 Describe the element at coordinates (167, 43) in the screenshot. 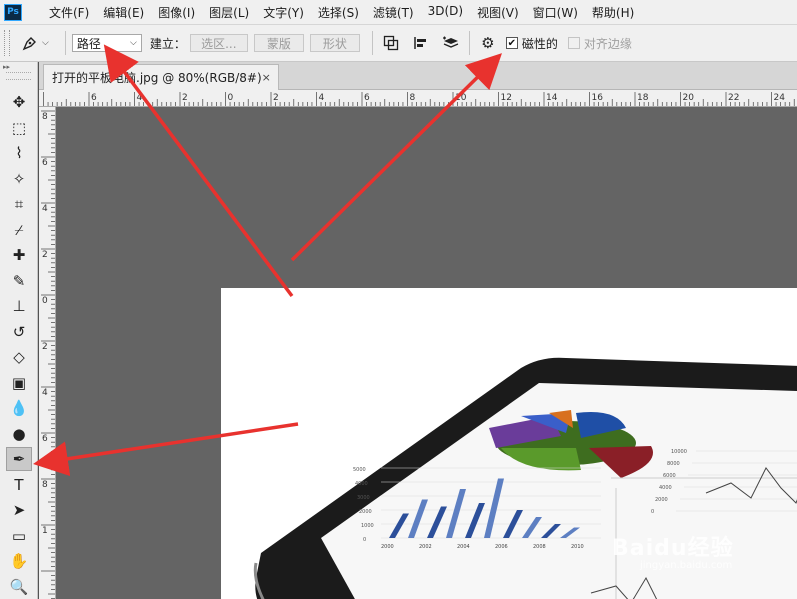

I see `make-label: 建立：` at that location.